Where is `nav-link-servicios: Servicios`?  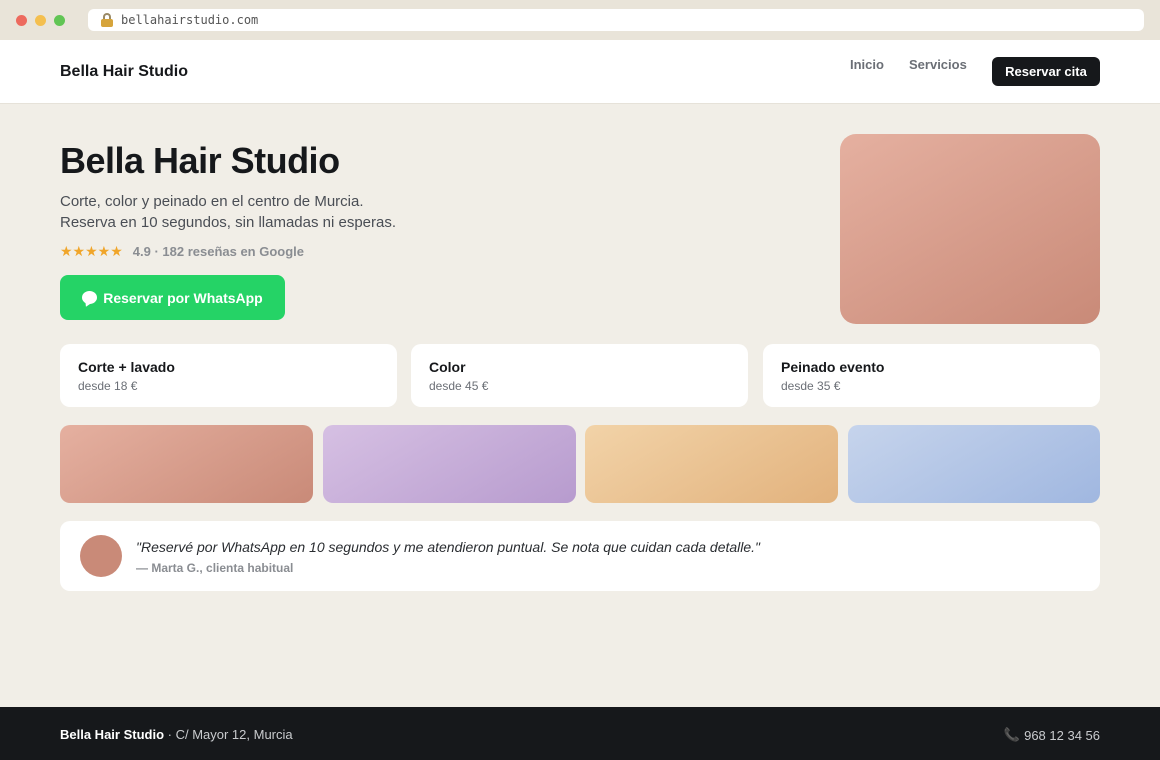
nav-link-servicios: Servicios is located at coordinates (938, 64).